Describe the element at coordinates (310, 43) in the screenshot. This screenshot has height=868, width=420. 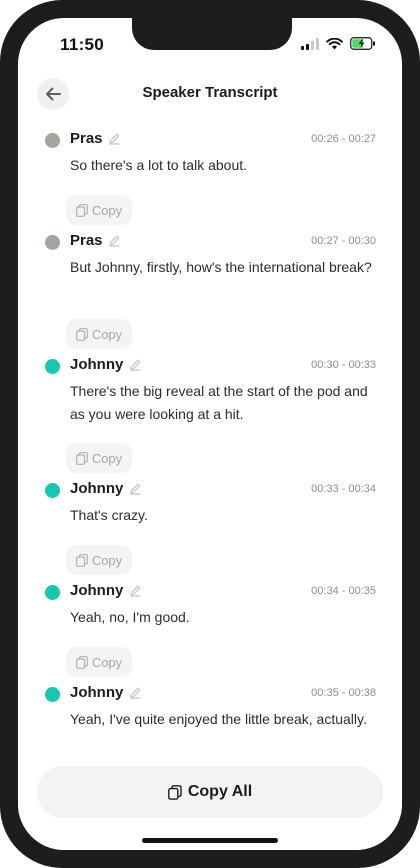
I see `cellular-signal-icon` at that location.